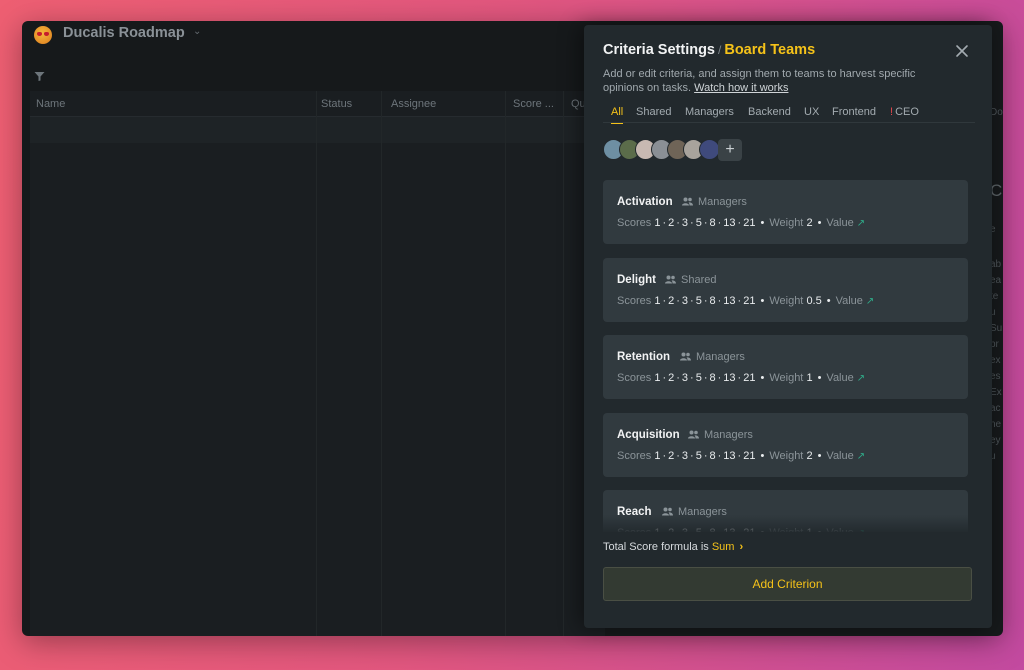 The height and width of the screenshot is (670, 1024). What do you see at coordinates (730, 150) in the screenshot?
I see `add-member-button: +` at bounding box center [730, 150].